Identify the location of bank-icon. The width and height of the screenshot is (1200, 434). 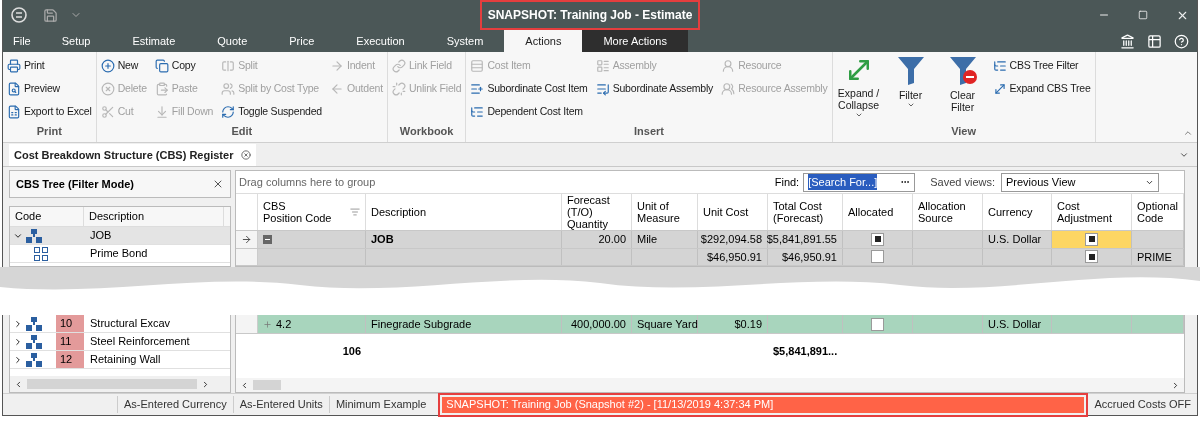
(1127, 41).